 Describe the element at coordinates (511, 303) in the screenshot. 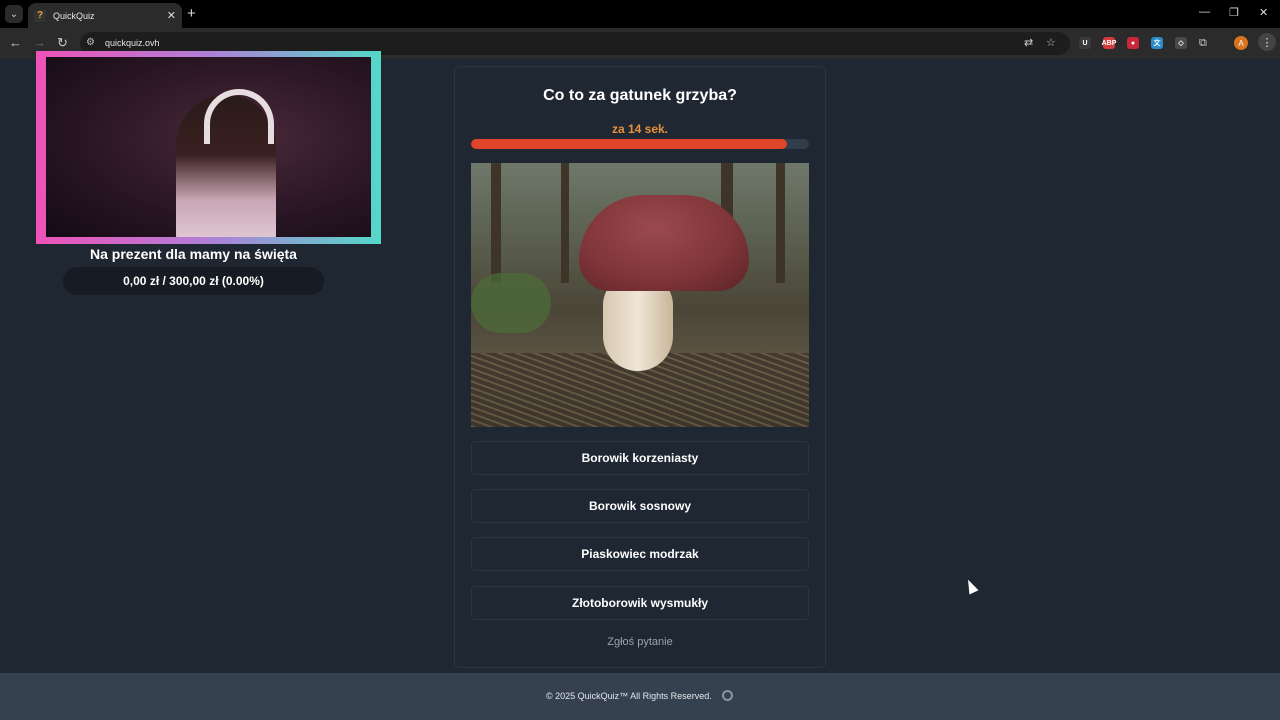

I see `moss-patch` at that location.